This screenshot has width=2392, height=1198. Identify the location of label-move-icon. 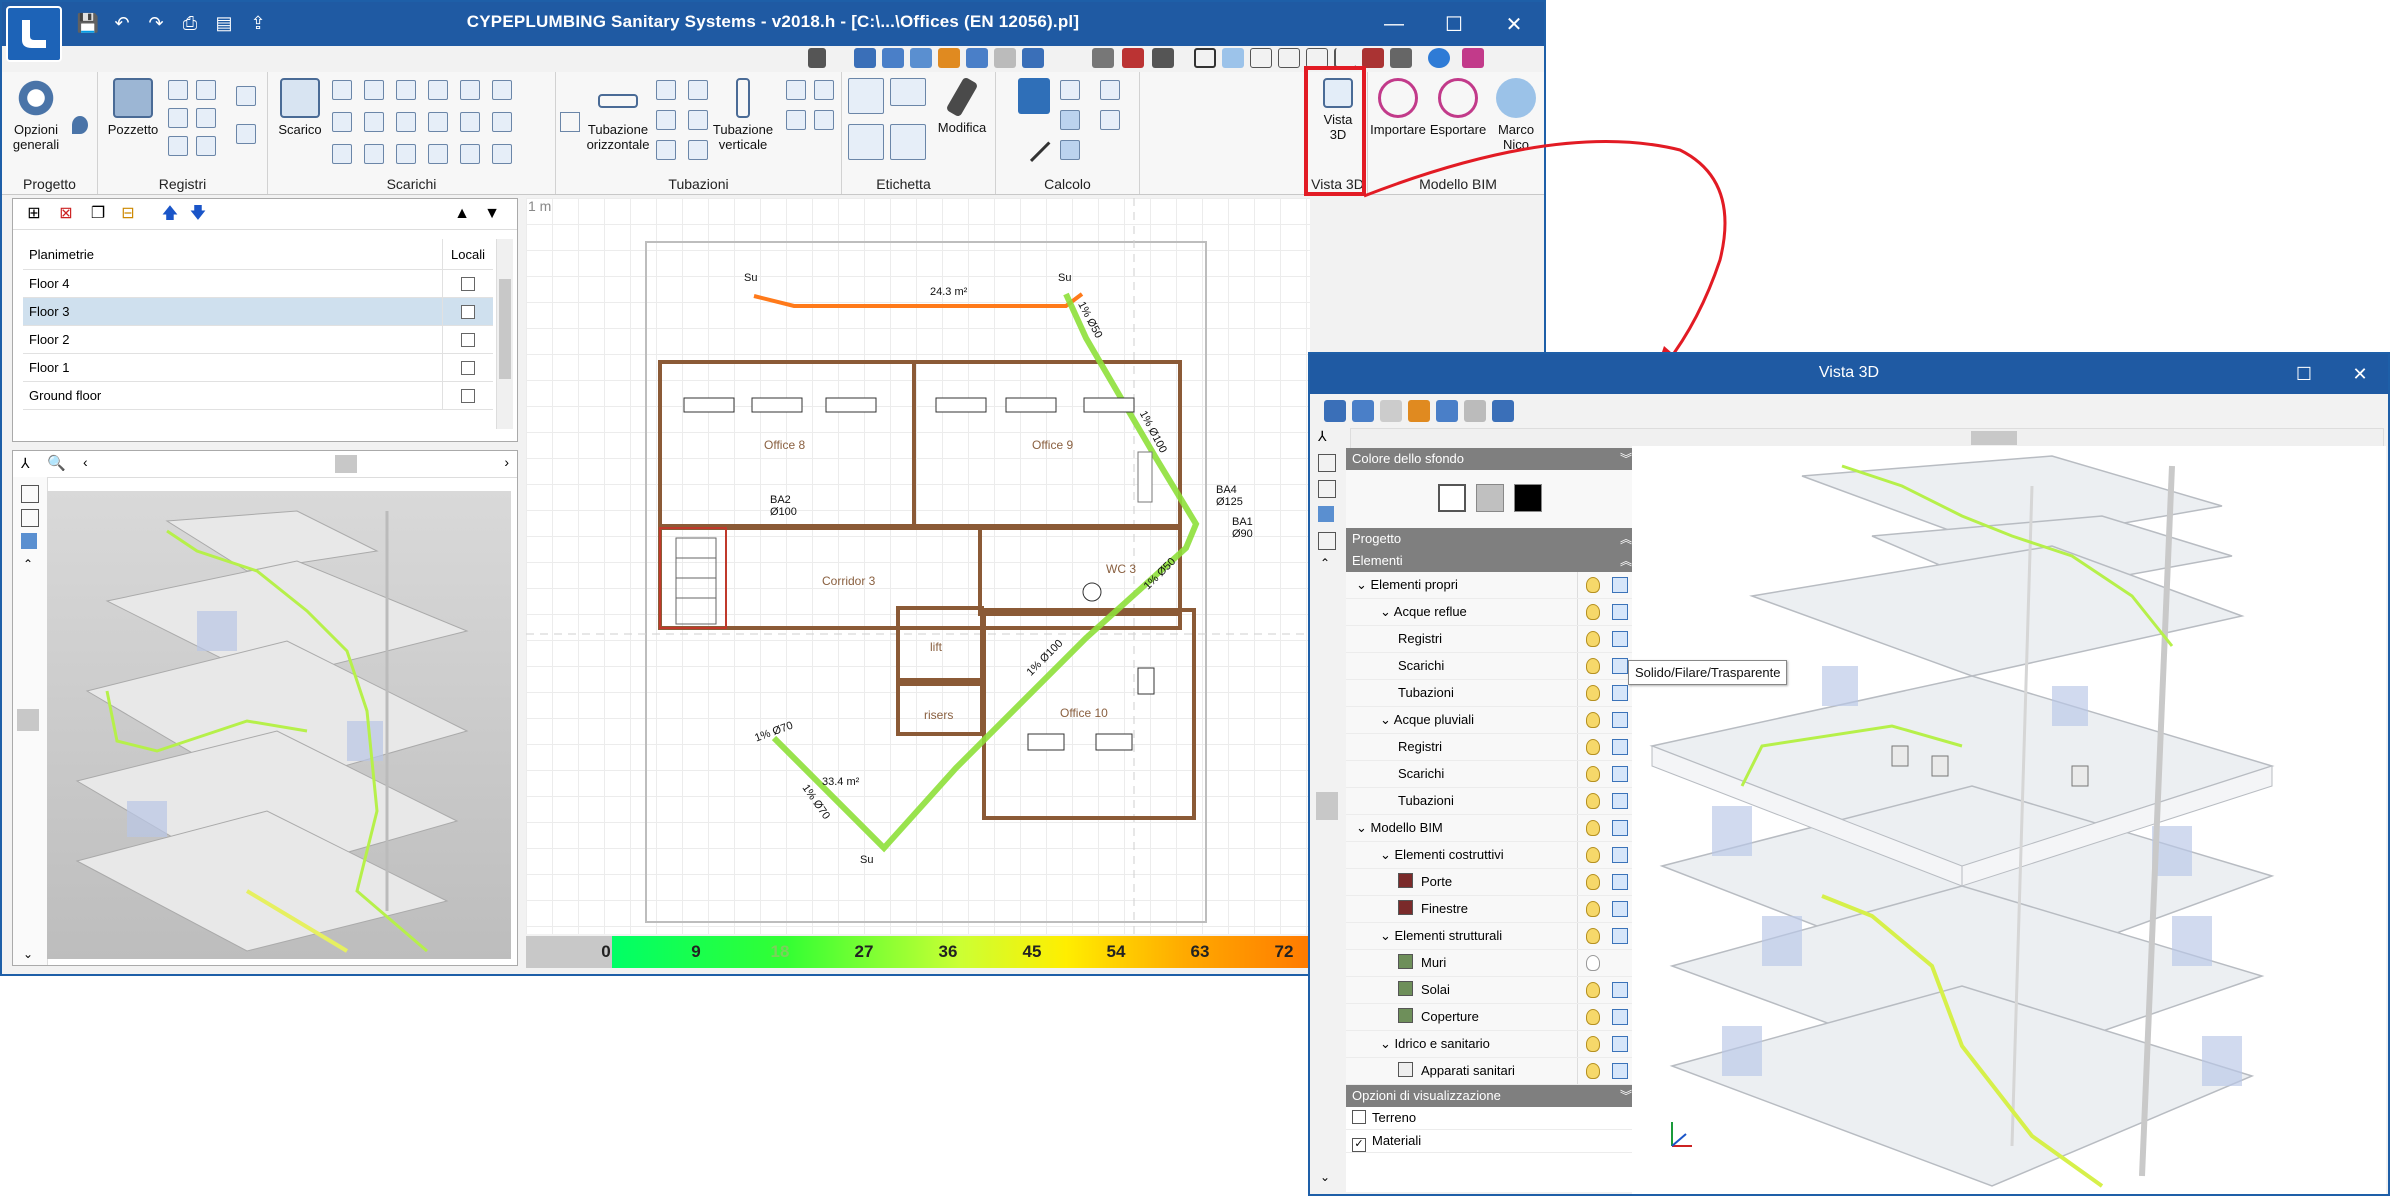
(866, 96).